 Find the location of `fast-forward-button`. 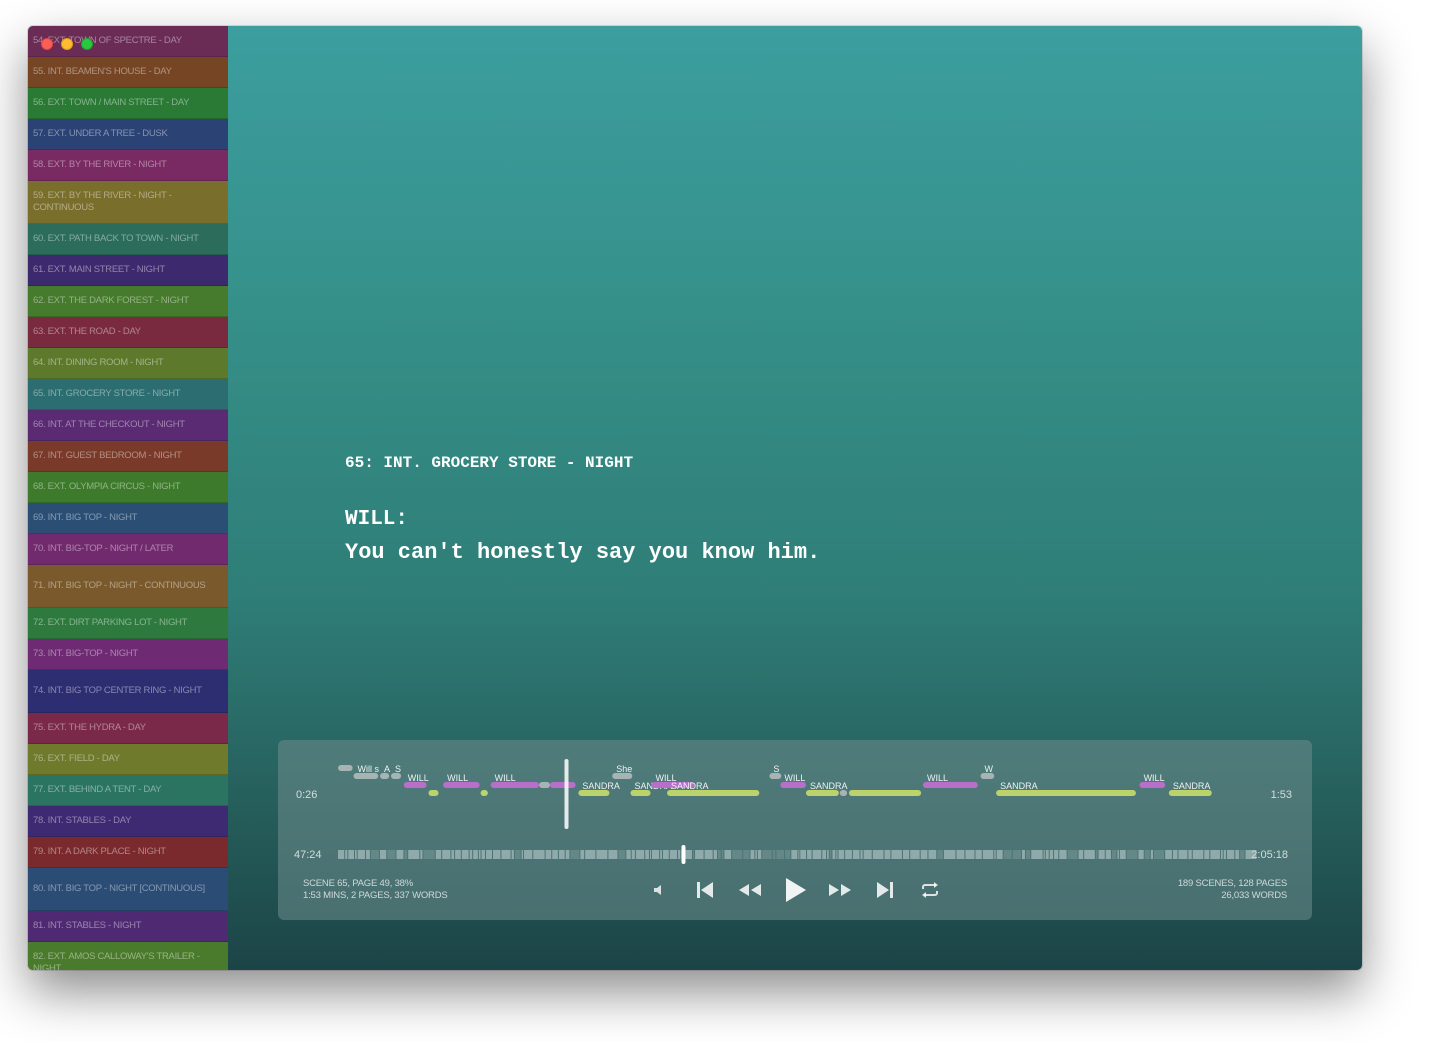

fast-forward-button is located at coordinates (840, 890).